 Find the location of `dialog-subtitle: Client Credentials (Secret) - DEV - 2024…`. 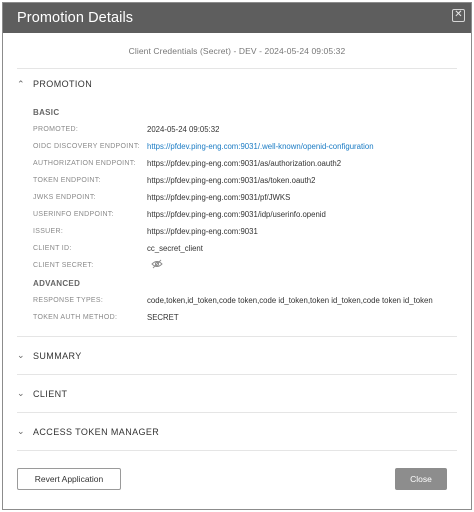

dialog-subtitle: Client Credentials (Secret) - DEV - 2024… is located at coordinates (237, 50).